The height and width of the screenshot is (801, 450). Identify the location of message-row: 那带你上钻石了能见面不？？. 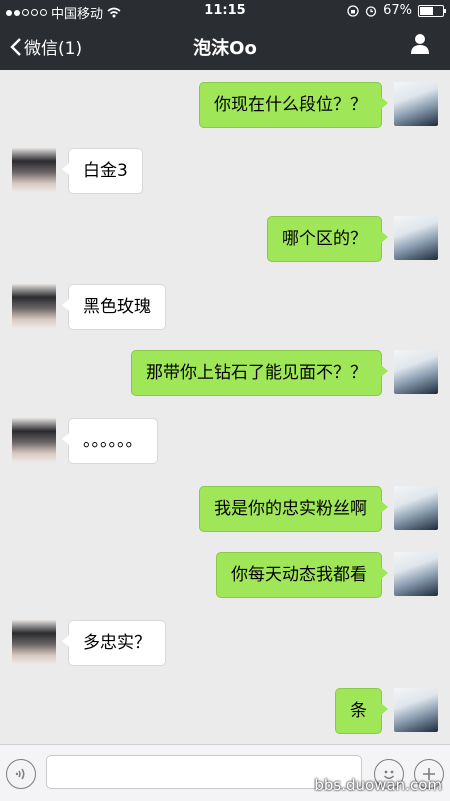
(225, 373).